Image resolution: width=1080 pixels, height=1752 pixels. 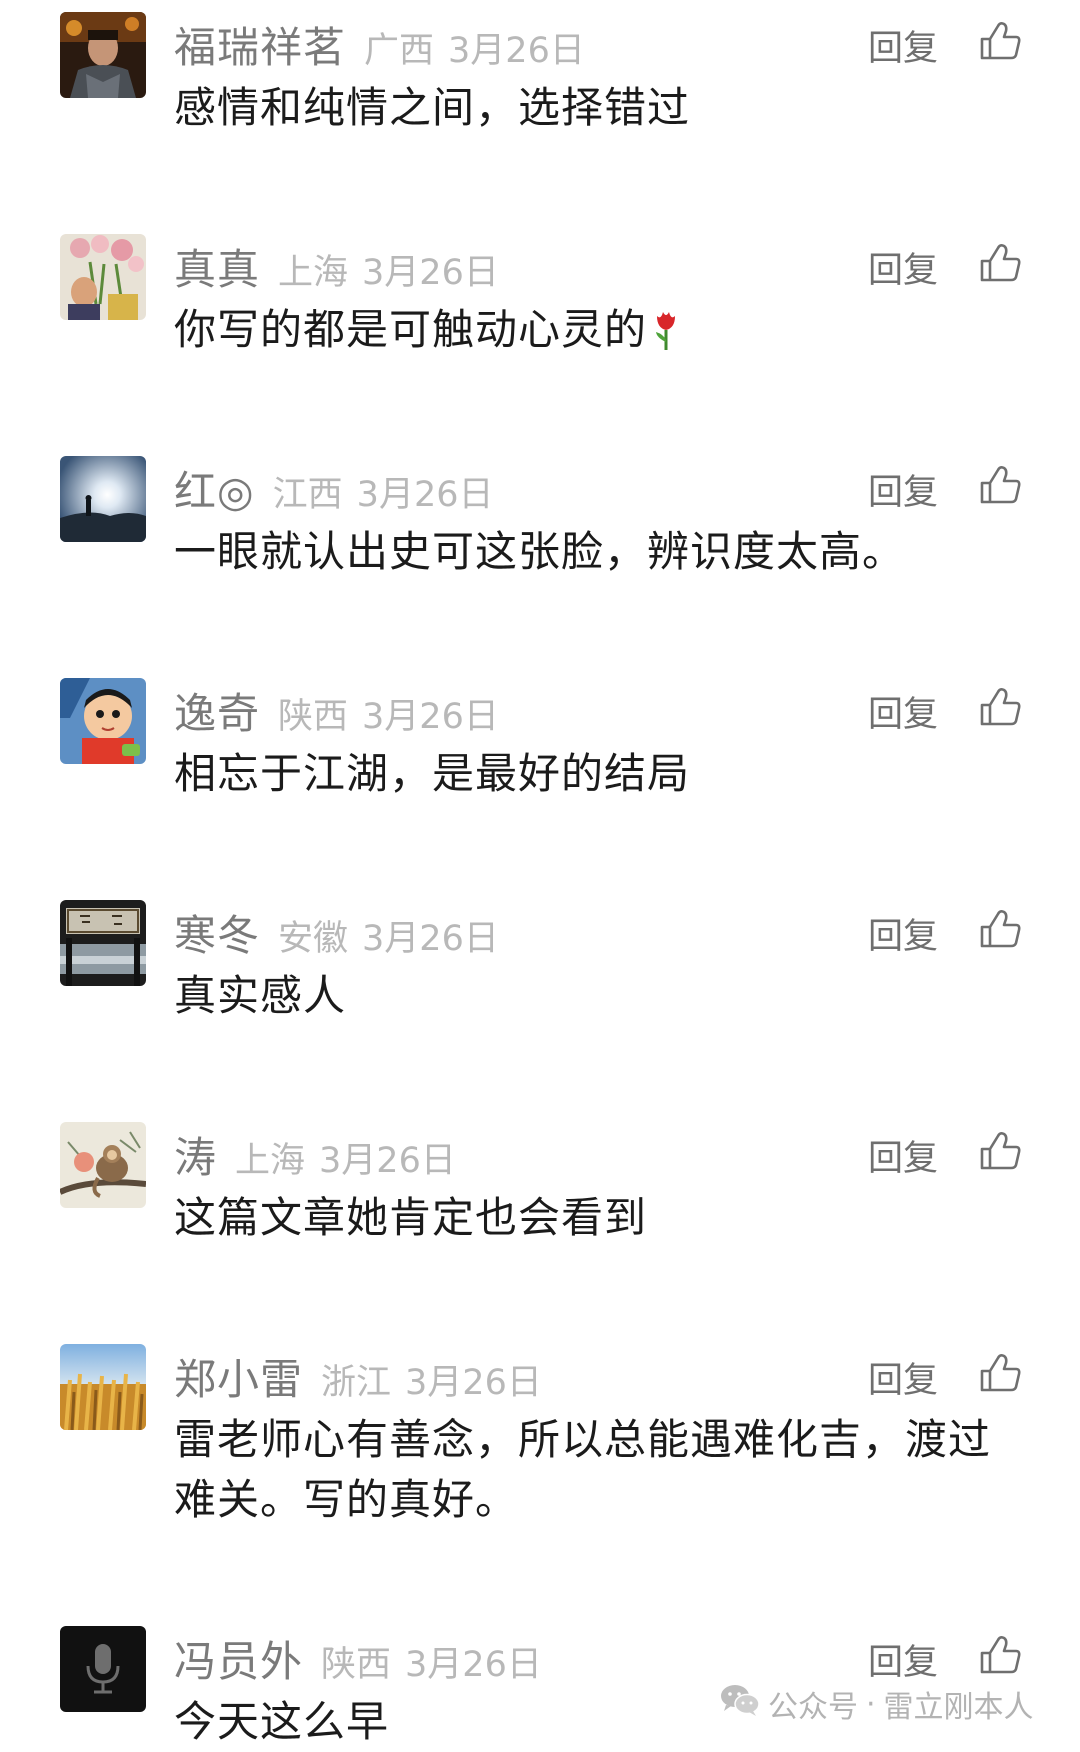 I want to click on nickname: 逸奇, so click(x=217, y=710).